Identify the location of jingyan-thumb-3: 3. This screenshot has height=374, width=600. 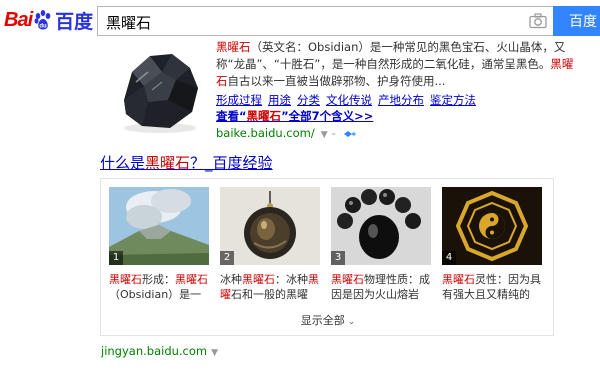
(381, 226).